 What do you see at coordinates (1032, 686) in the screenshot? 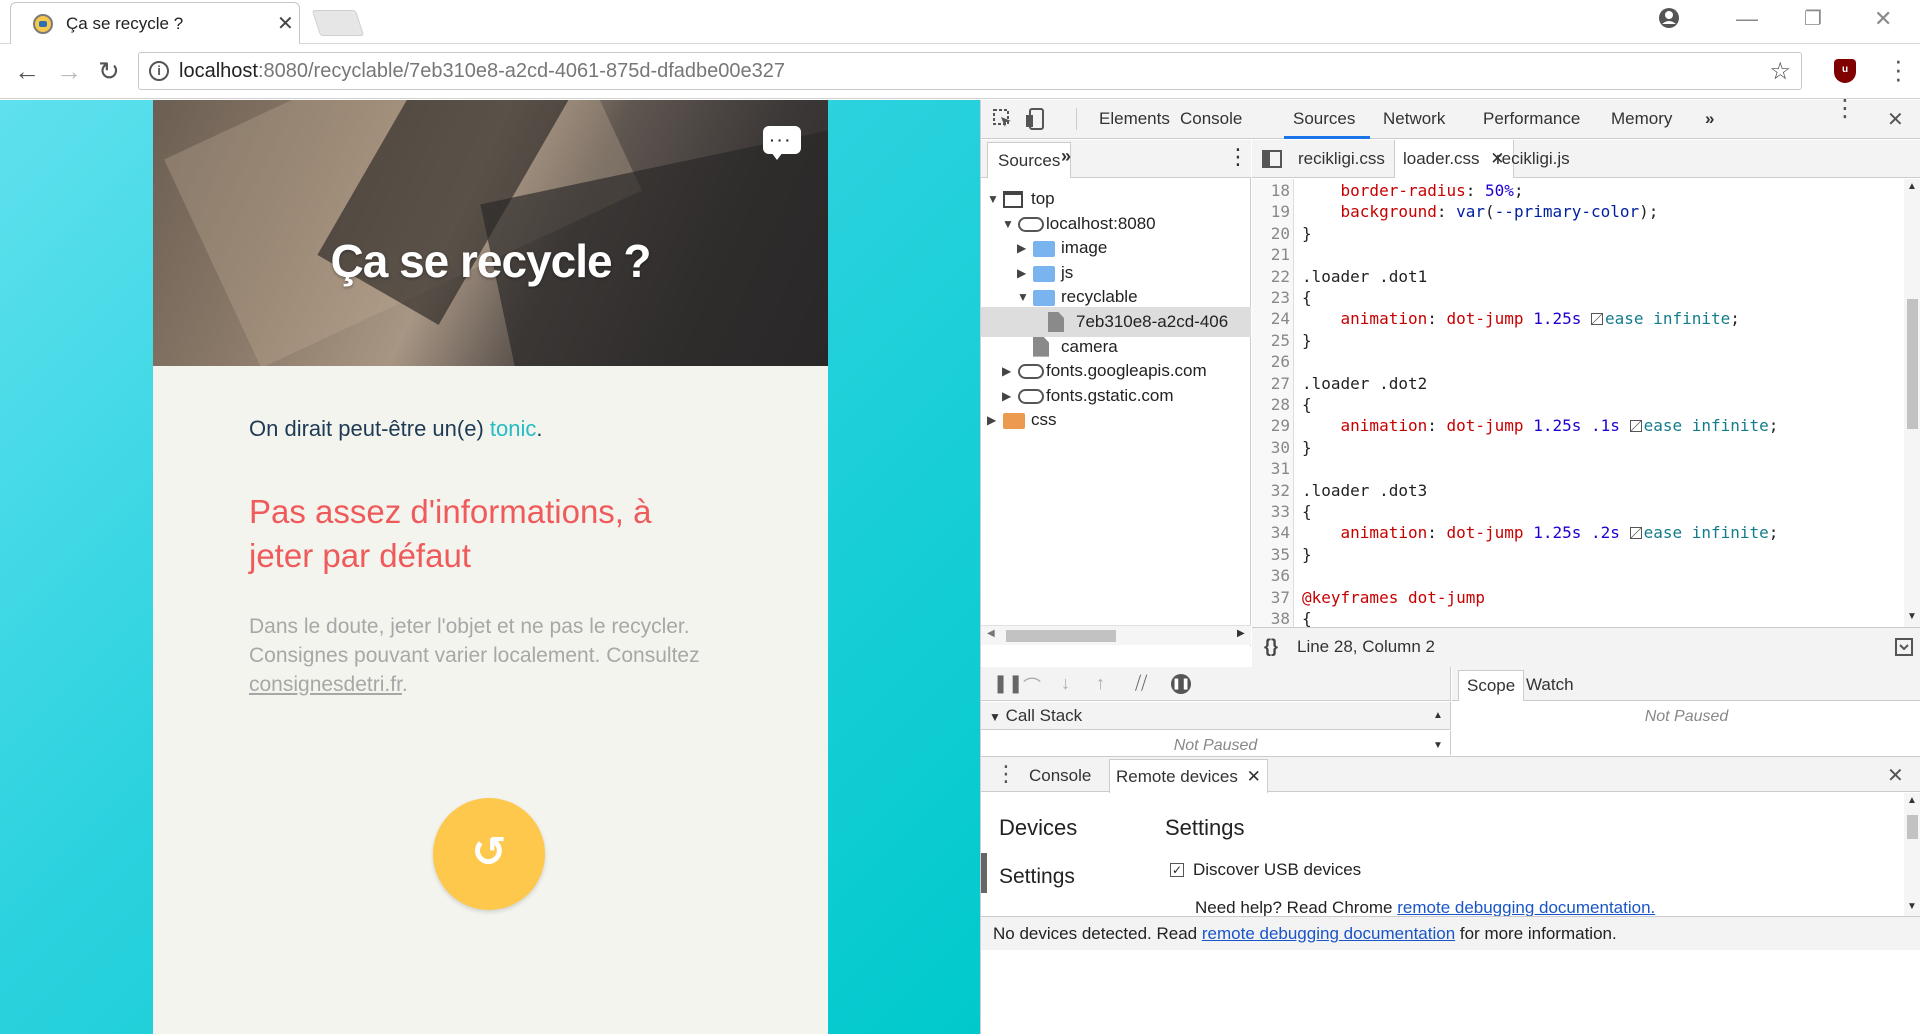
I see `step-over-icon: ⌒` at bounding box center [1032, 686].